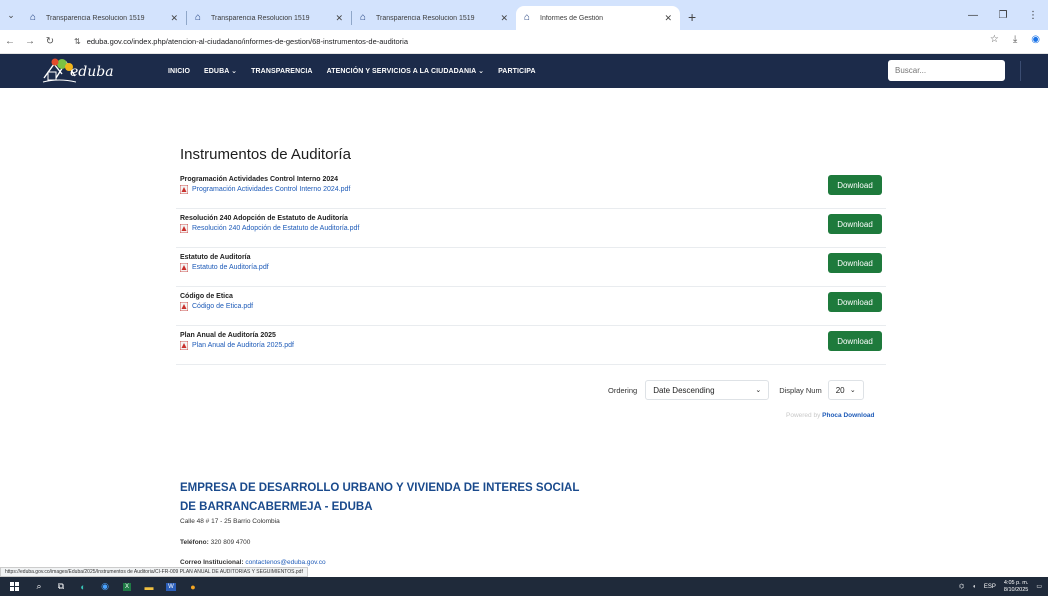 This screenshot has width=1048, height=596. What do you see at coordinates (105, 586) in the screenshot?
I see `chrome-icon: ◉` at bounding box center [105, 586].